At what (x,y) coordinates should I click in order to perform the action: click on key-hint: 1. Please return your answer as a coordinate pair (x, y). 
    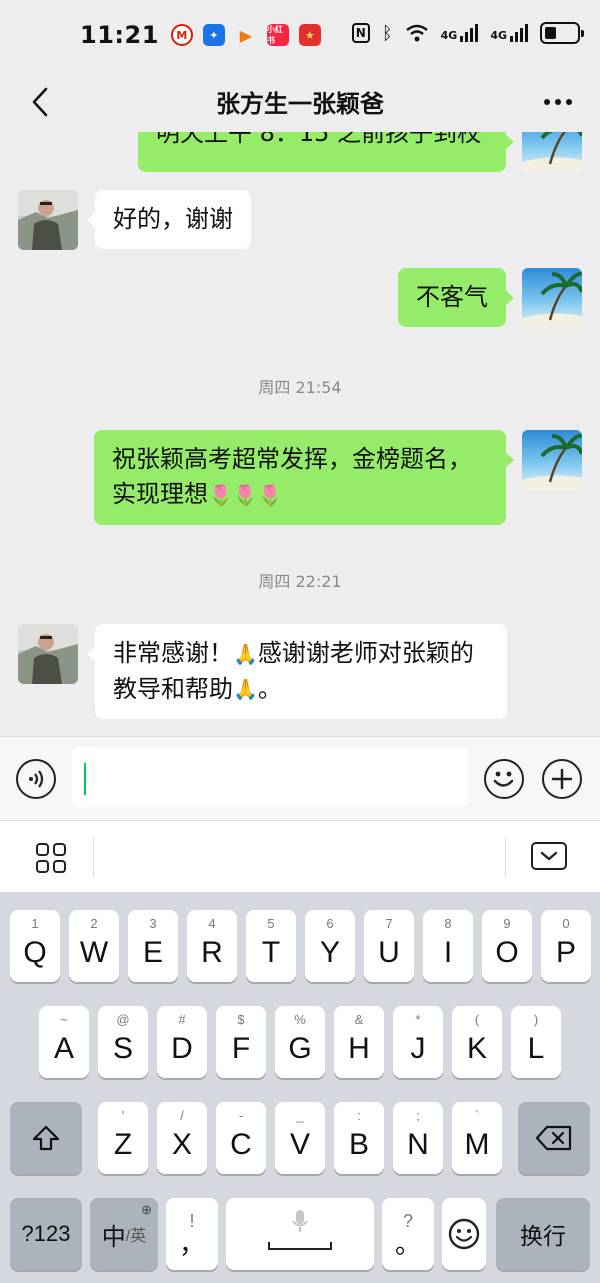
    Looking at the image, I should click on (35, 923).